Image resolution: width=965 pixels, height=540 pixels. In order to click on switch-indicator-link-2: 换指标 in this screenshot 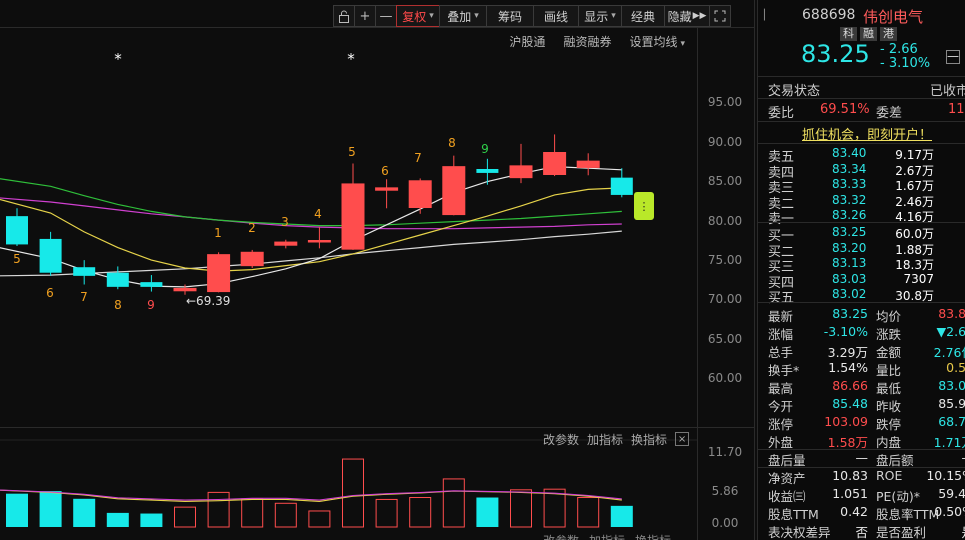, I will do `click(653, 536)`.